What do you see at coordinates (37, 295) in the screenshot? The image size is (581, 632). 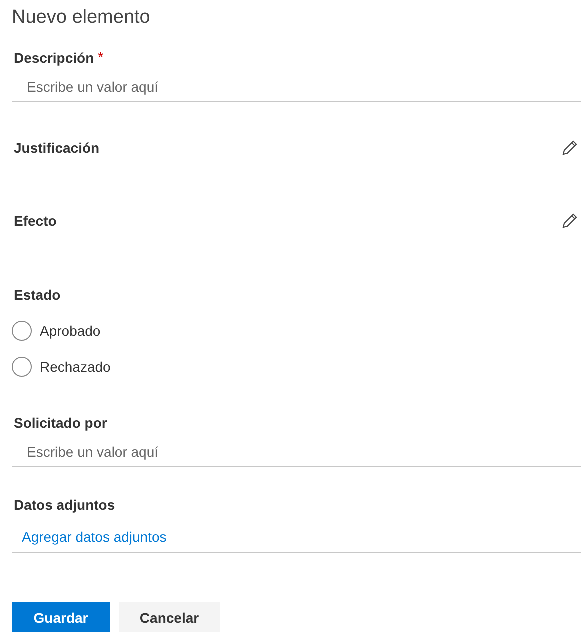 I see `field-label: Estado` at bounding box center [37, 295].